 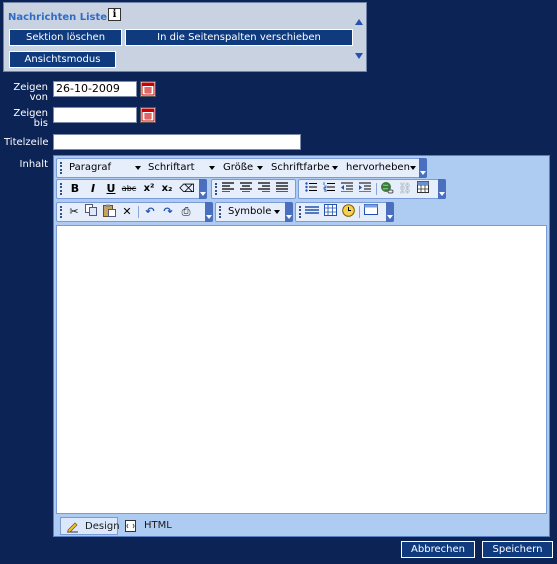 What do you see at coordinates (177, 142) in the screenshot?
I see `title-line-input` at bounding box center [177, 142].